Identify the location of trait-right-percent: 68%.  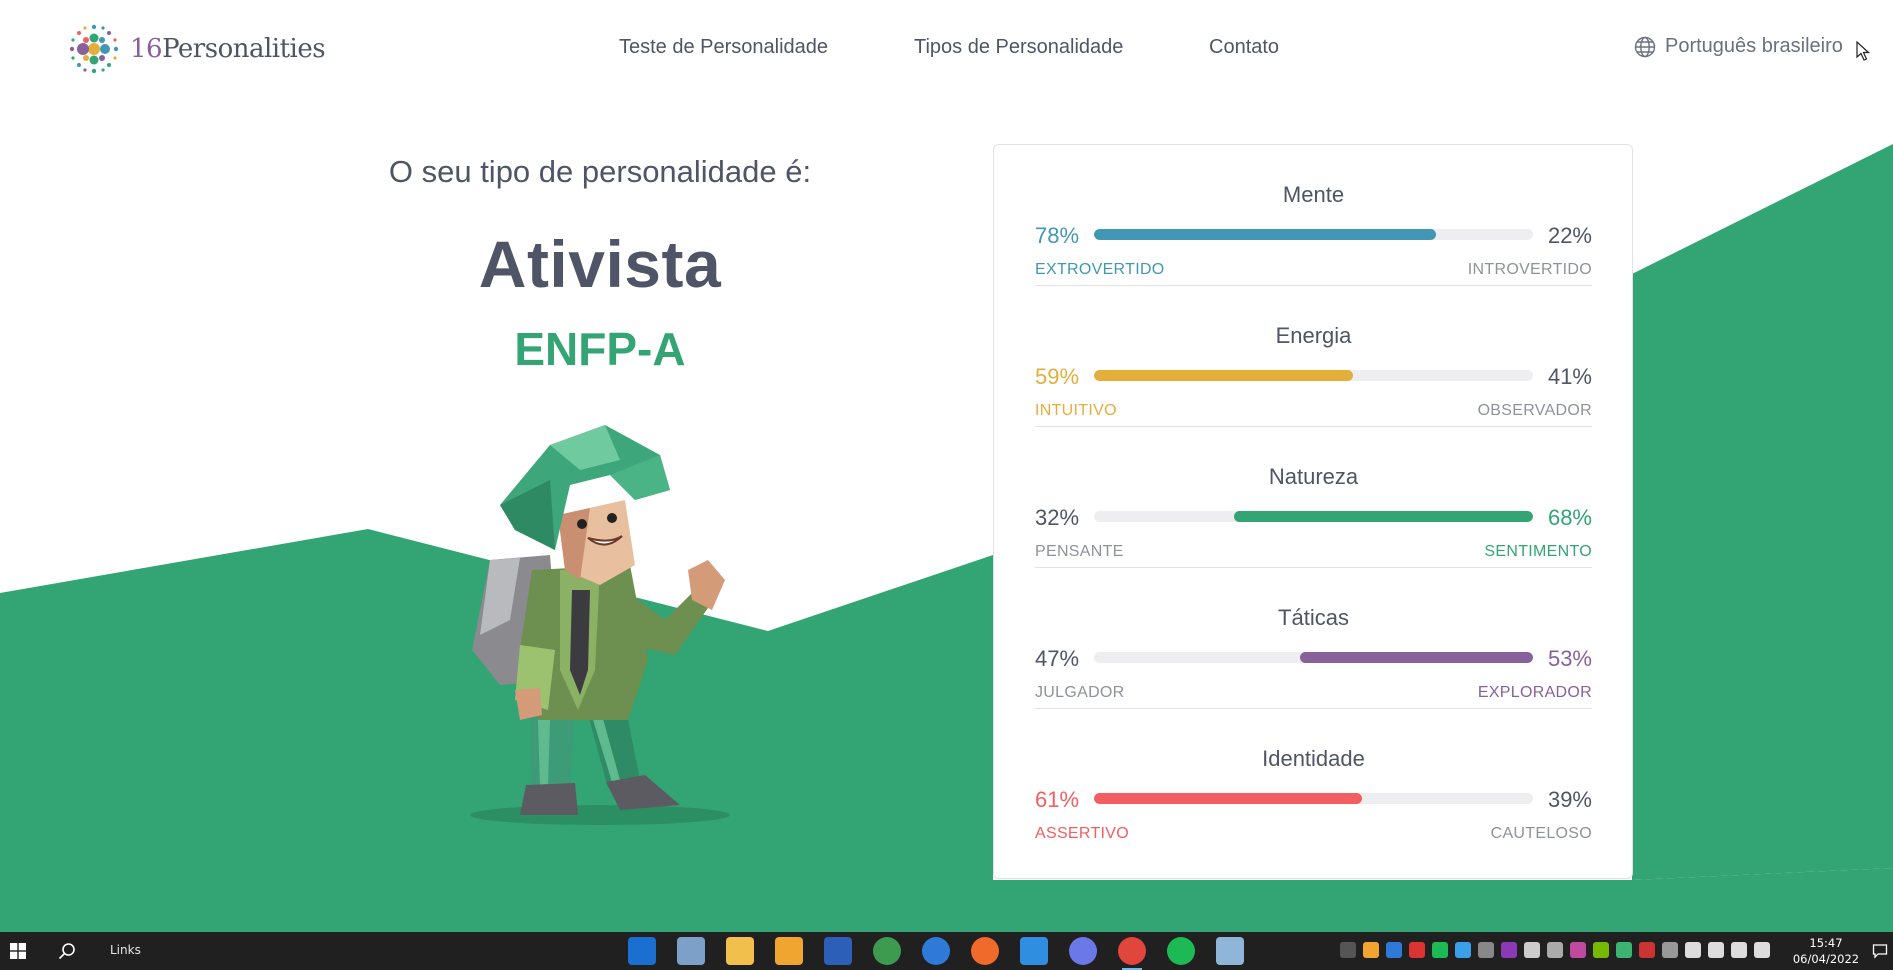
(1569, 517).